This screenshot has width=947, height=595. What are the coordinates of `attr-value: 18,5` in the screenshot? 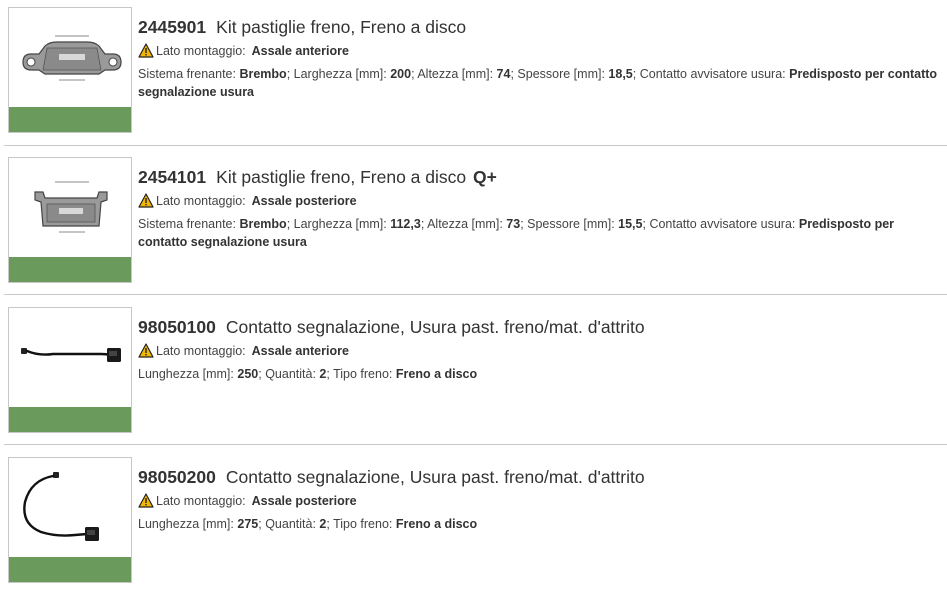 It's located at (620, 74).